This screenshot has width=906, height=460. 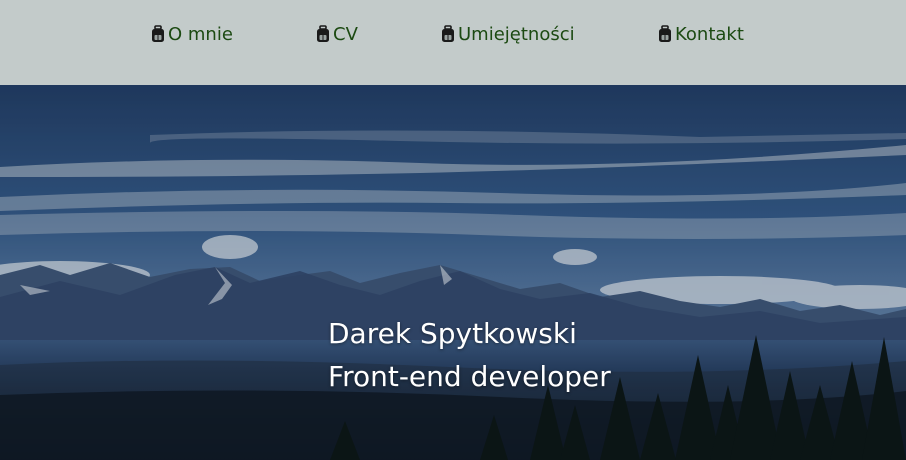 I want to click on hero-name: Darek Spytkowski, so click(x=452, y=333).